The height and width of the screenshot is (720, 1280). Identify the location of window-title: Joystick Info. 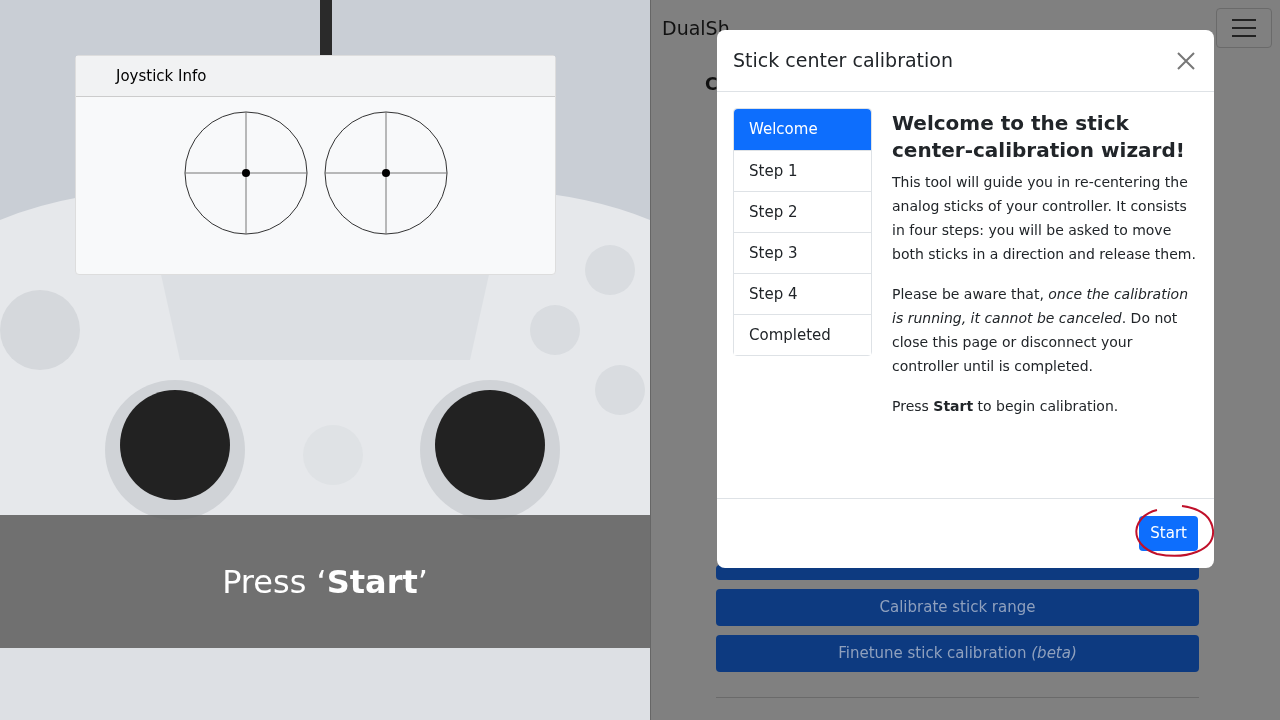
(161, 76).